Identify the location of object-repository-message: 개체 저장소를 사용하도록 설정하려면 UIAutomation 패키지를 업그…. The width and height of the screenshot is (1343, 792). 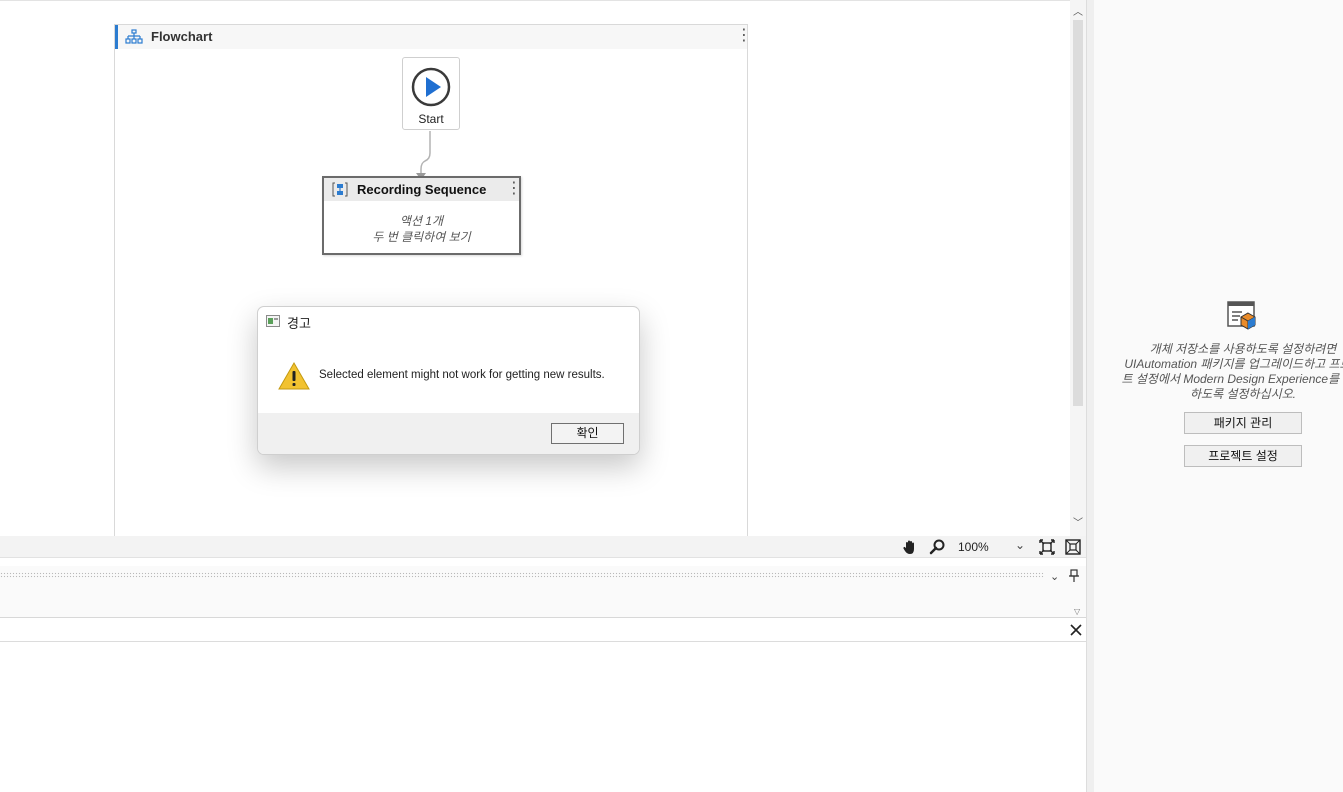
(1223, 372).